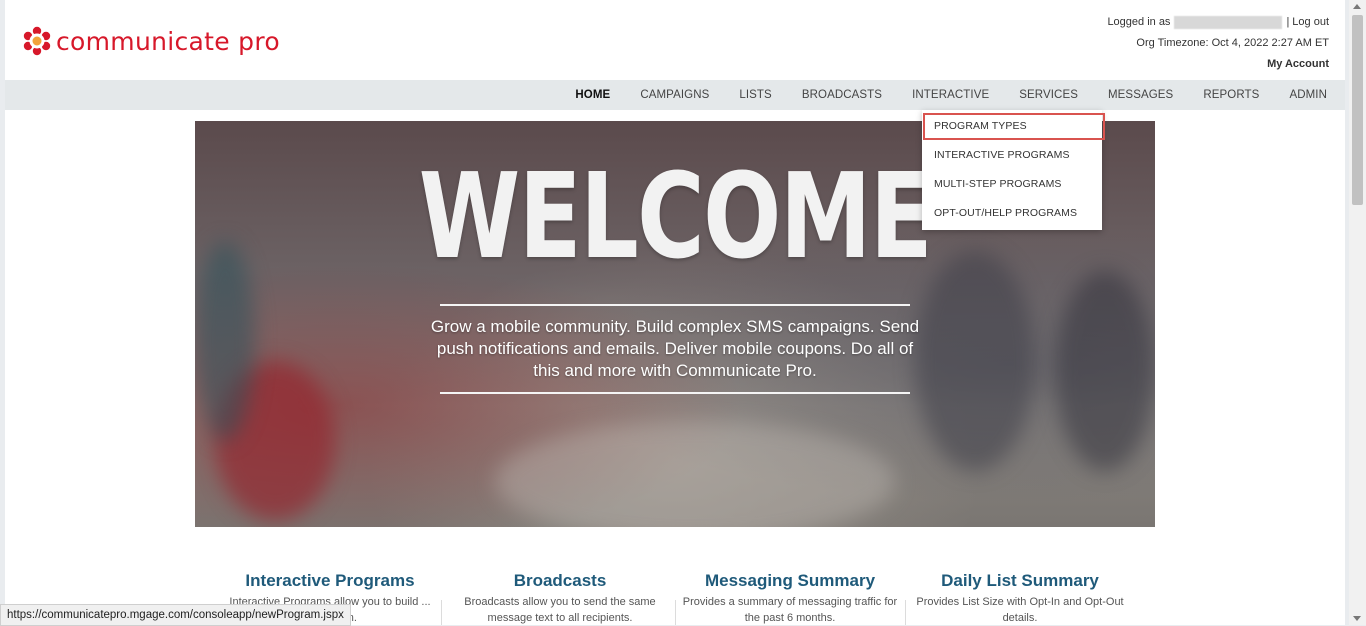 The height and width of the screenshot is (626, 1366). Describe the element at coordinates (790, 581) in the screenshot. I see `section-title: Messaging Summary` at that location.